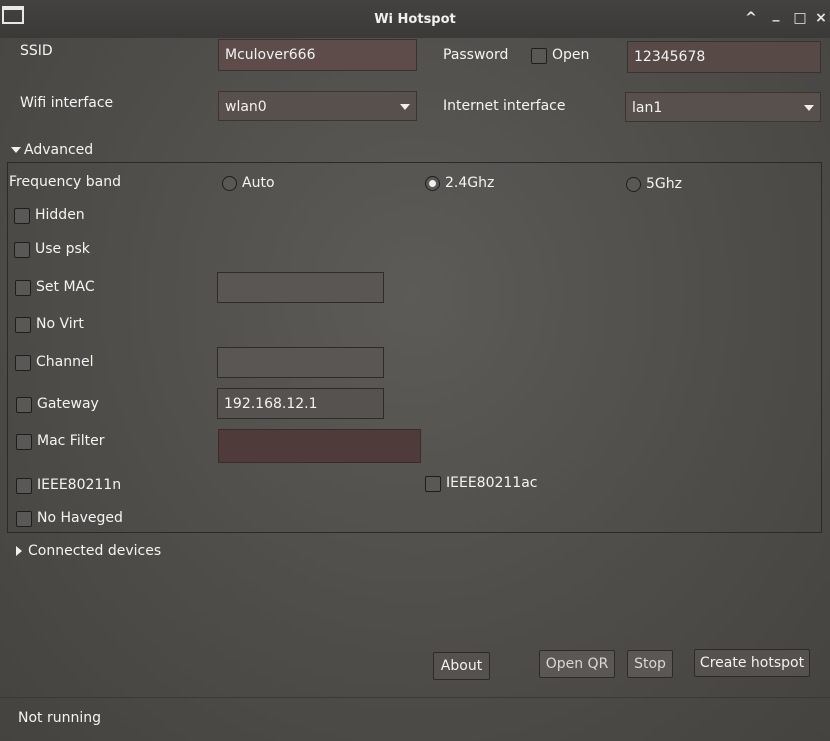  What do you see at coordinates (647, 108) in the screenshot?
I see `internet-interface-value: lan1` at bounding box center [647, 108].